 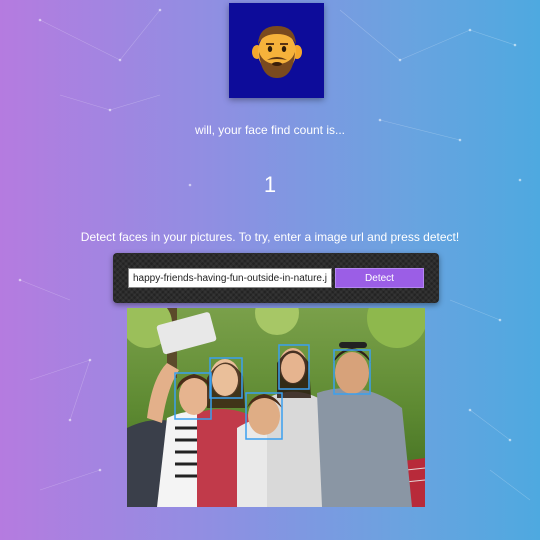 What do you see at coordinates (230, 278) in the screenshot?
I see `image-url-input` at bounding box center [230, 278].